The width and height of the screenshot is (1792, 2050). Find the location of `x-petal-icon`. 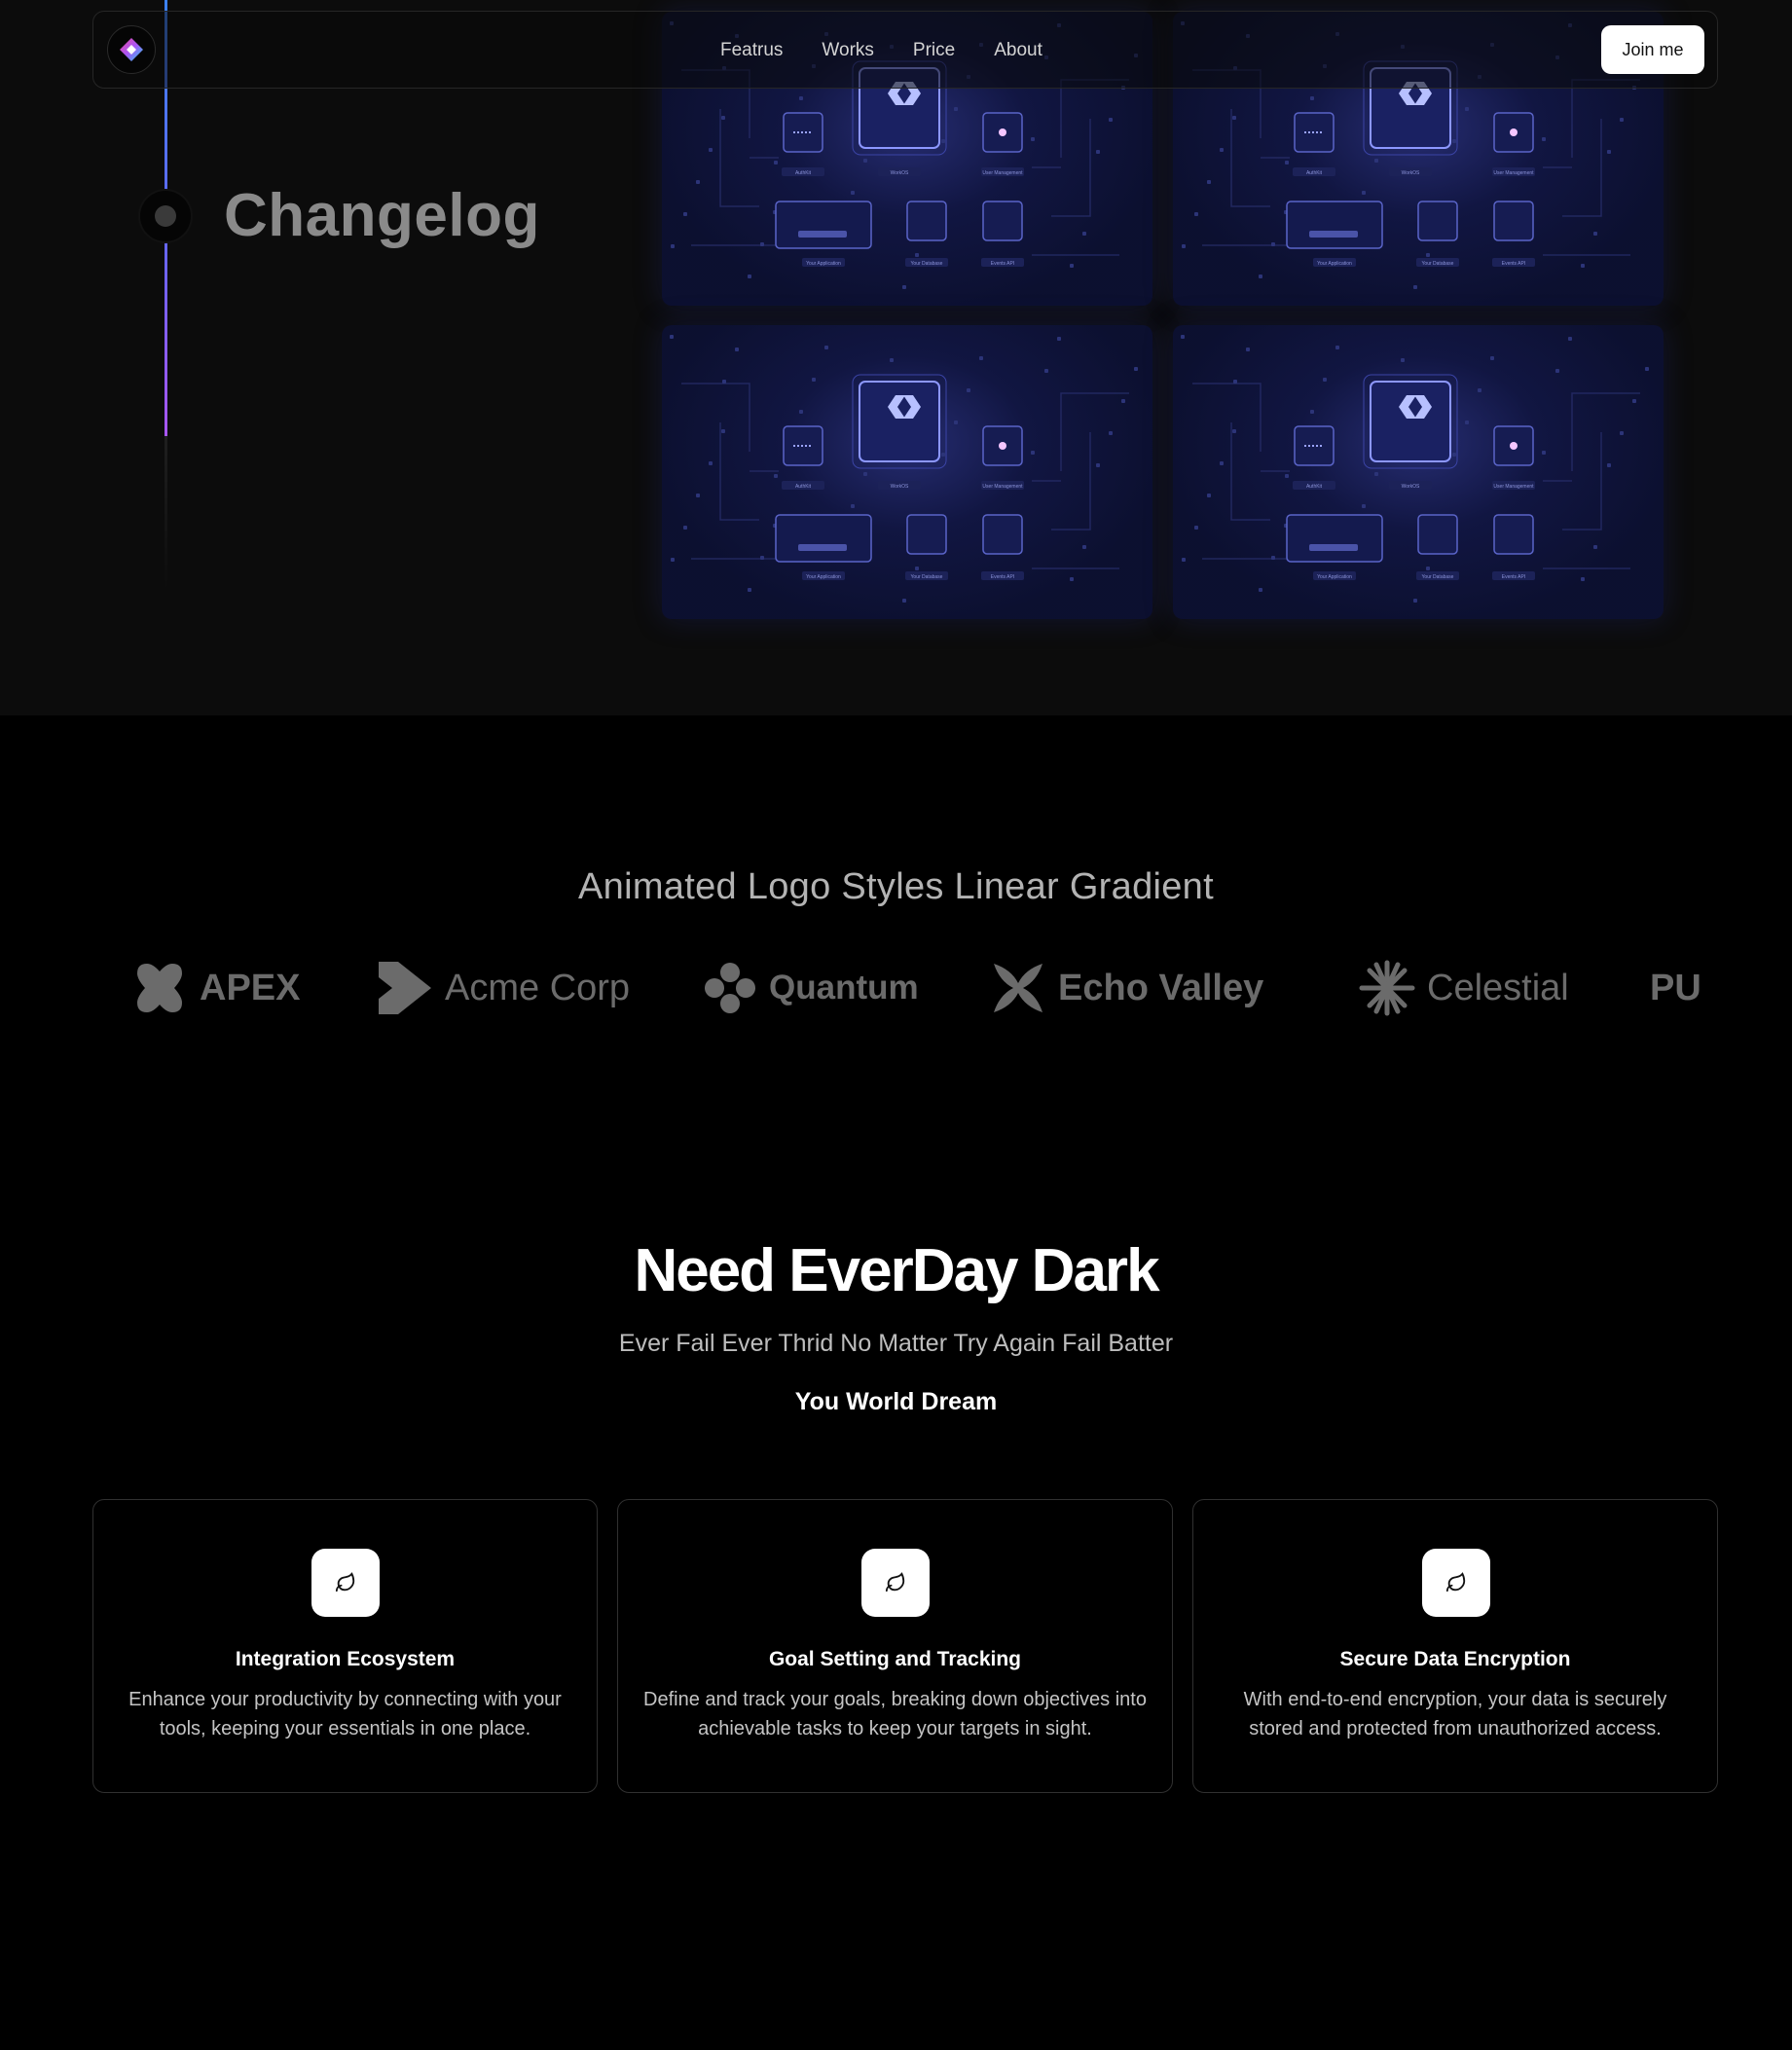

x-petal-icon is located at coordinates (1018, 988).